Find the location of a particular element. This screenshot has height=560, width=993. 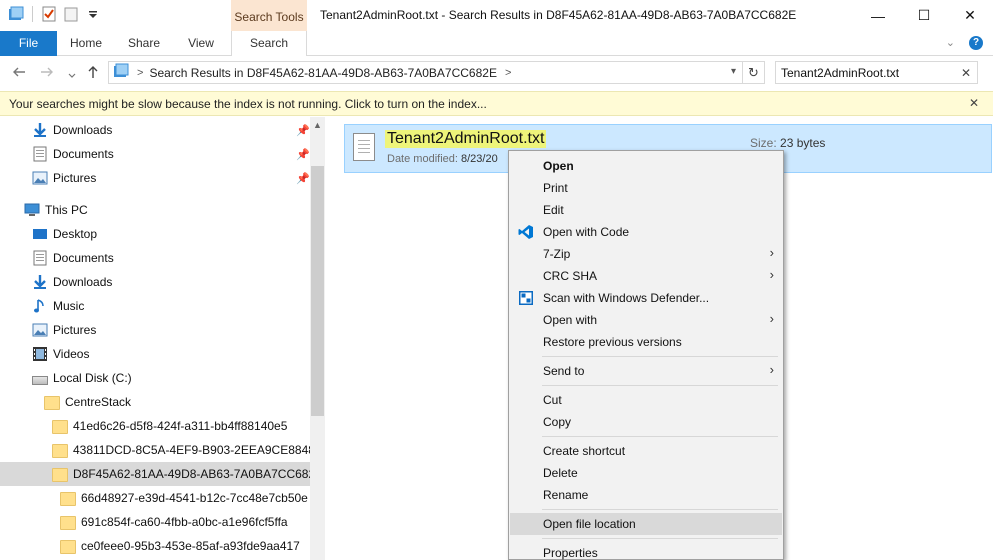

nav-item-folder-selected: D8F45A62-81AA-49D8-AB63-7A0BA7CC682E is located at coordinates (161, 474).